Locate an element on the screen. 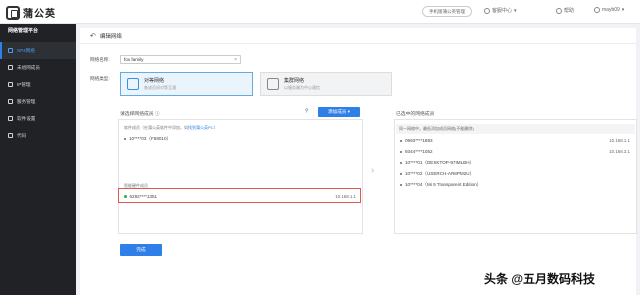 This screenshot has height=295, width=640. list-item: 6292****1351 is located at coordinates (140, 196).